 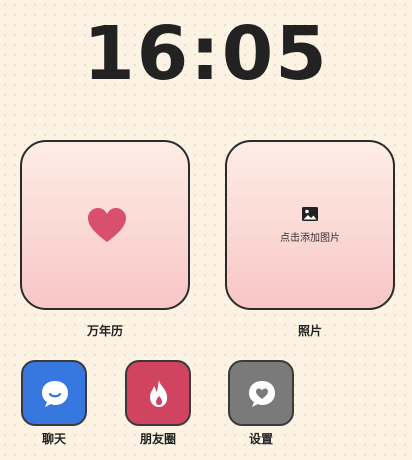 What do you see at coordinates (310, 238) in the screenshot?
I see `photo-hint: 点击添加图片` at bounding box center [310, 238].